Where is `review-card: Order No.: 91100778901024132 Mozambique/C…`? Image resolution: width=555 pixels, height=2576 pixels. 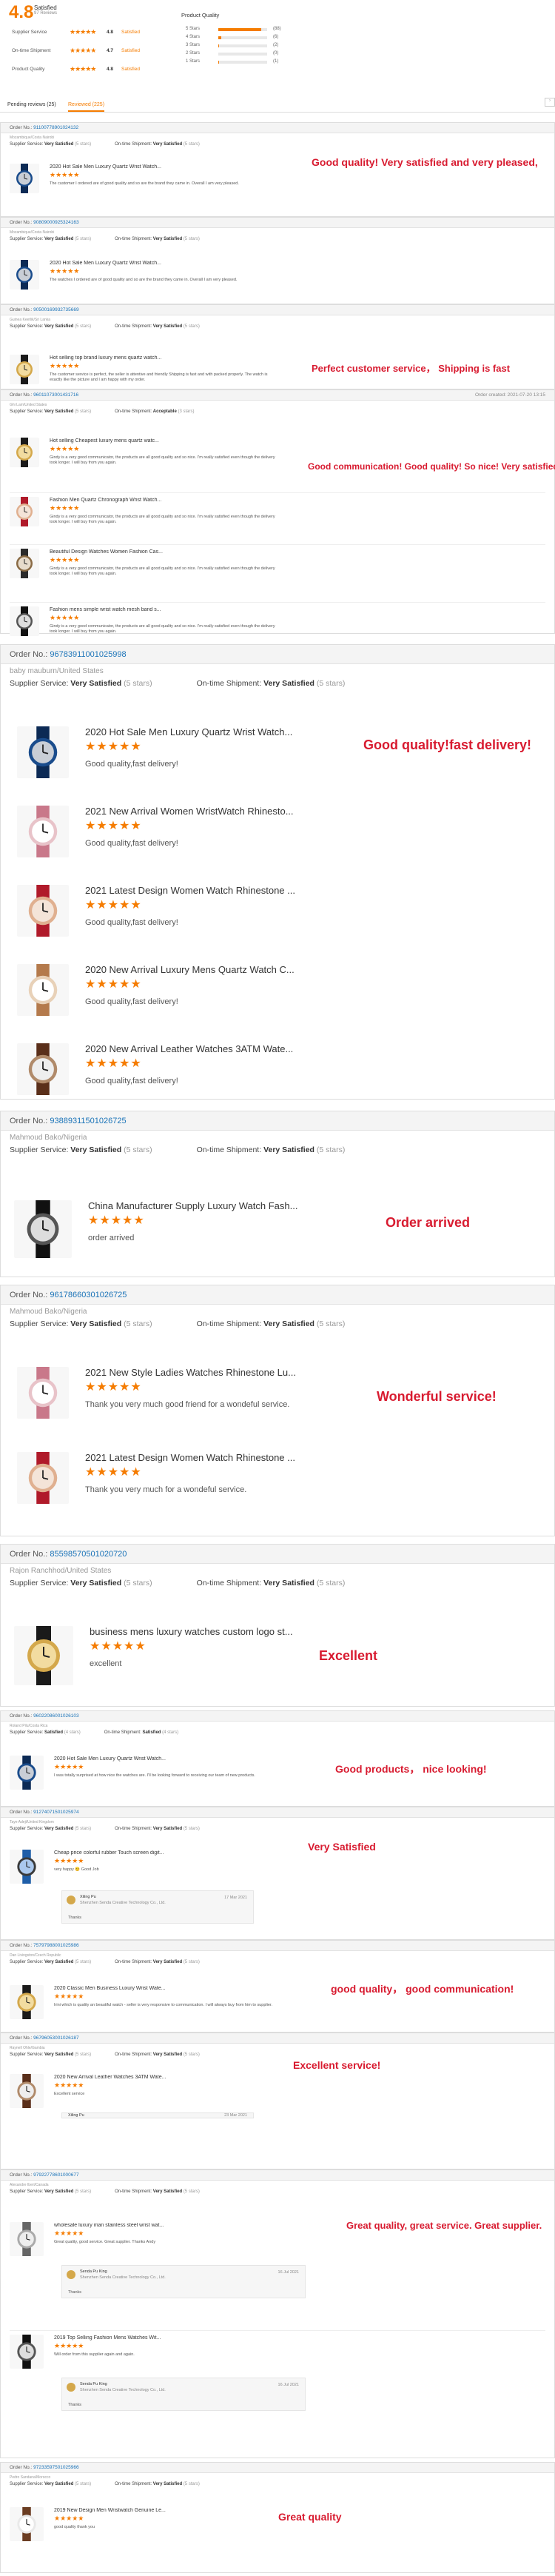
review-card: Order No.: 91100778901024132 Mozambique/C… is located at coordinates (277, 169).